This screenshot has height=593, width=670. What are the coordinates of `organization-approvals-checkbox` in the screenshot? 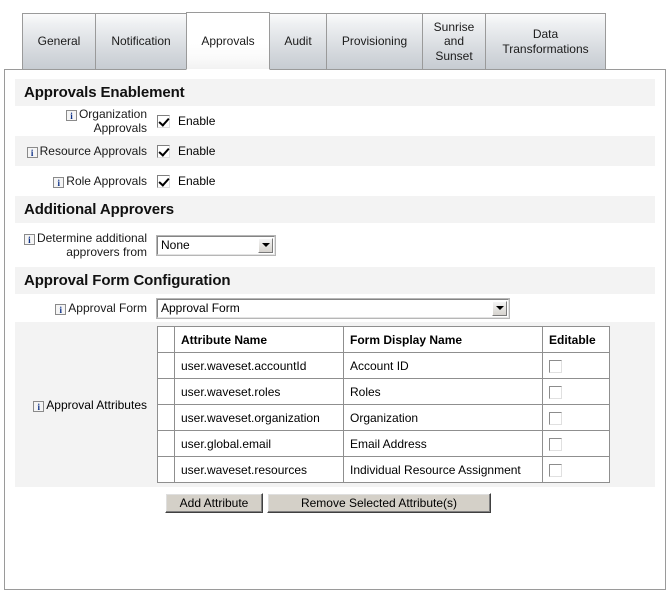 It's located at (163, 121).